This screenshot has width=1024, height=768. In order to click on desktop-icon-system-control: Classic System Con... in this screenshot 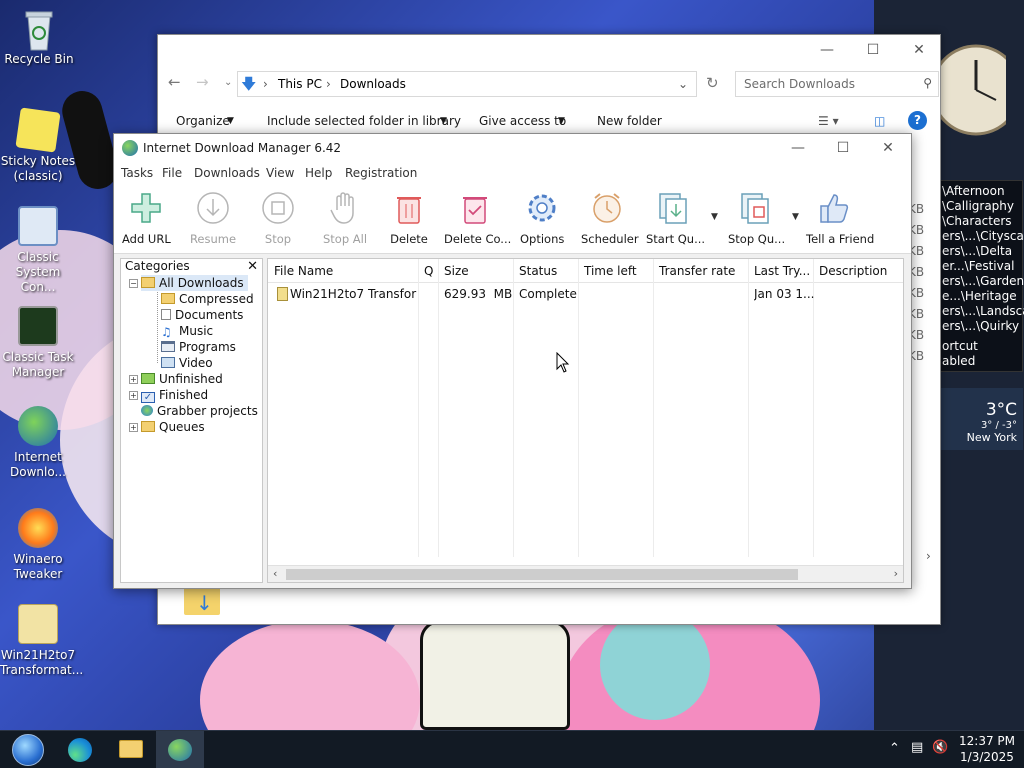, I will do `click(38, 250)`.